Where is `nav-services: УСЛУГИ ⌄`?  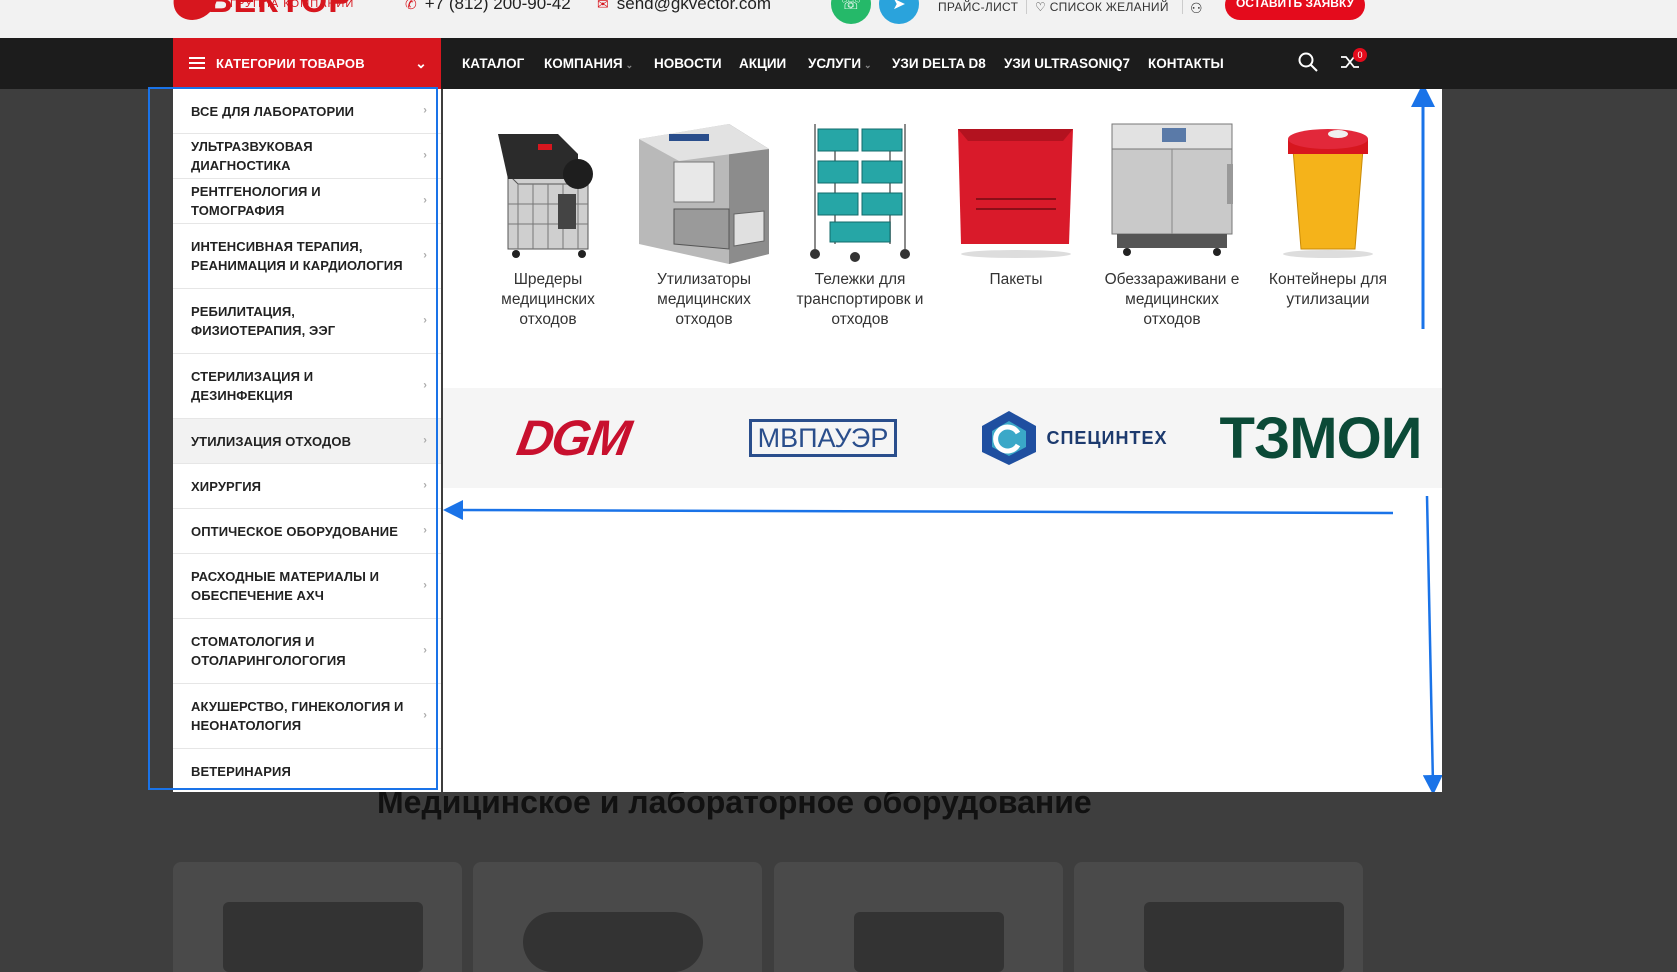
nav-services: УСЛУГИ ⌄ is located at coordinates (840, 63).